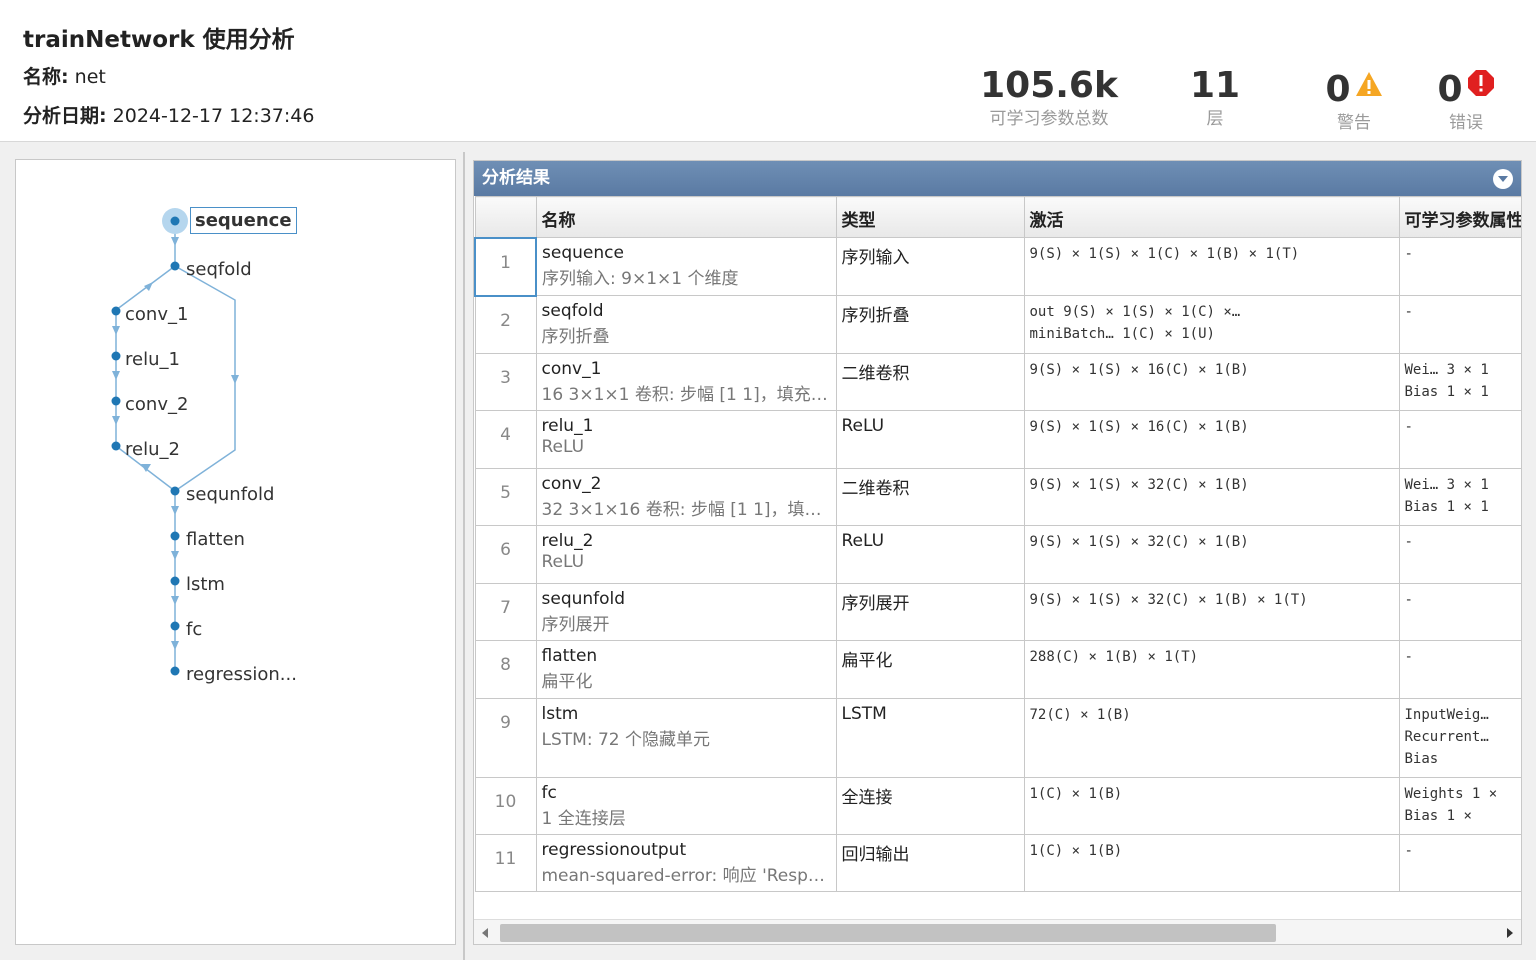 This screenshot has height=960, width=1536. What do you see at coordinates (152, 449) in the screenshot?
I see `graph-node-relu_2: relu_2` at bounding box center [152, 449].